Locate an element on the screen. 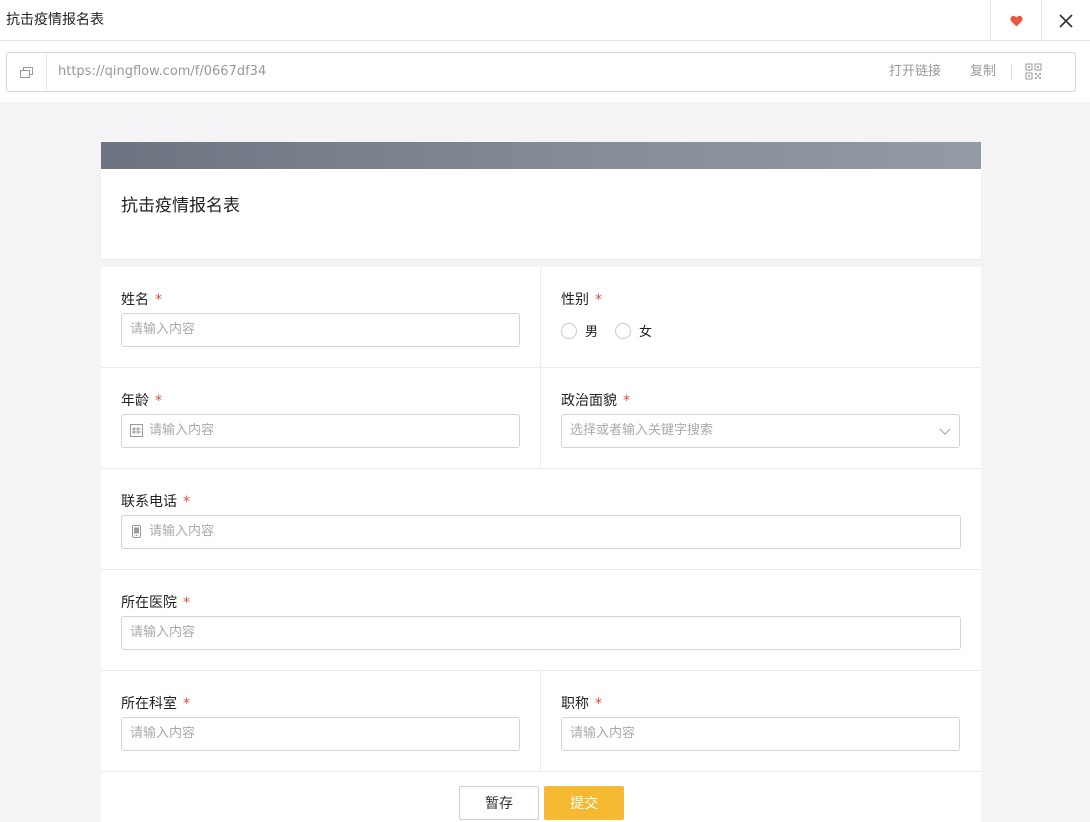 The width and height of the screenshot is (1090, 822). field-political-status: 政治面貌 * 选择或者输入关键字搜索 is located at coordinates (761, 418).